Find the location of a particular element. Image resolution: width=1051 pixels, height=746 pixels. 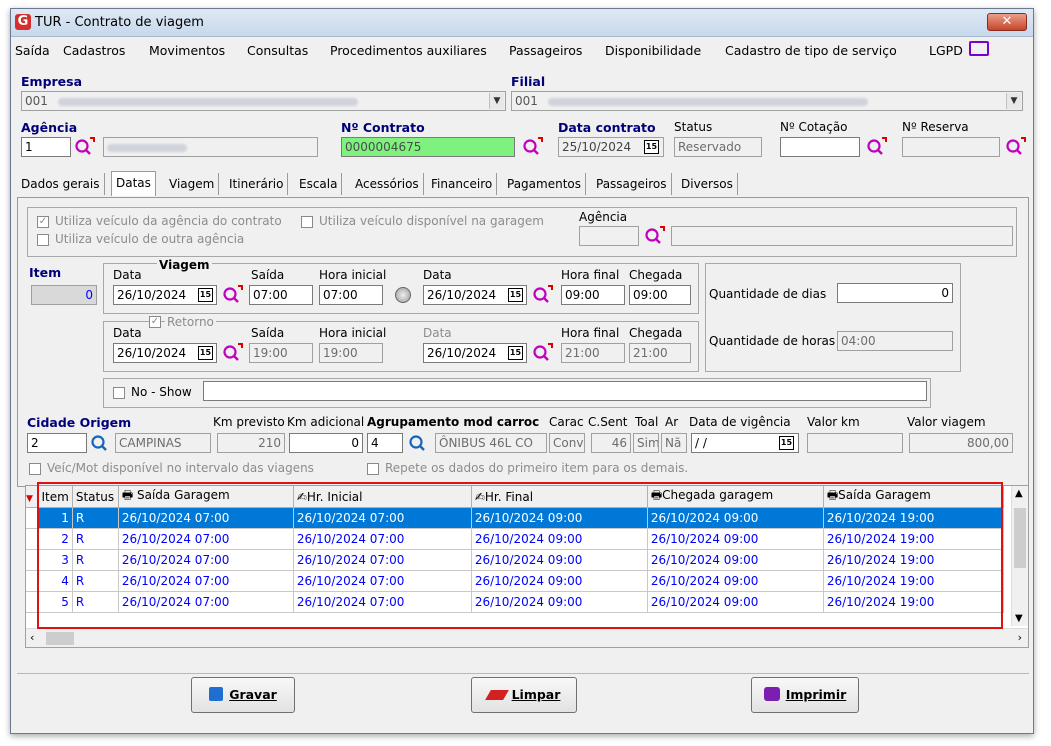

cb-veic-mot is located at coordinates (35, 469).